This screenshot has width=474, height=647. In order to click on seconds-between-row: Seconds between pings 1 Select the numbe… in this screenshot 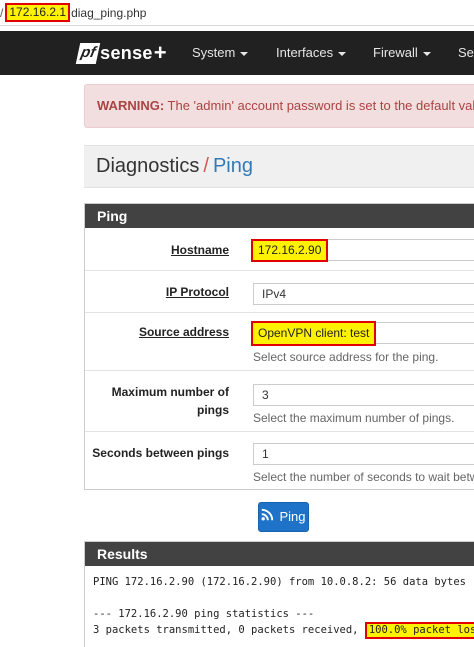, I will do `click(279, 461)`.